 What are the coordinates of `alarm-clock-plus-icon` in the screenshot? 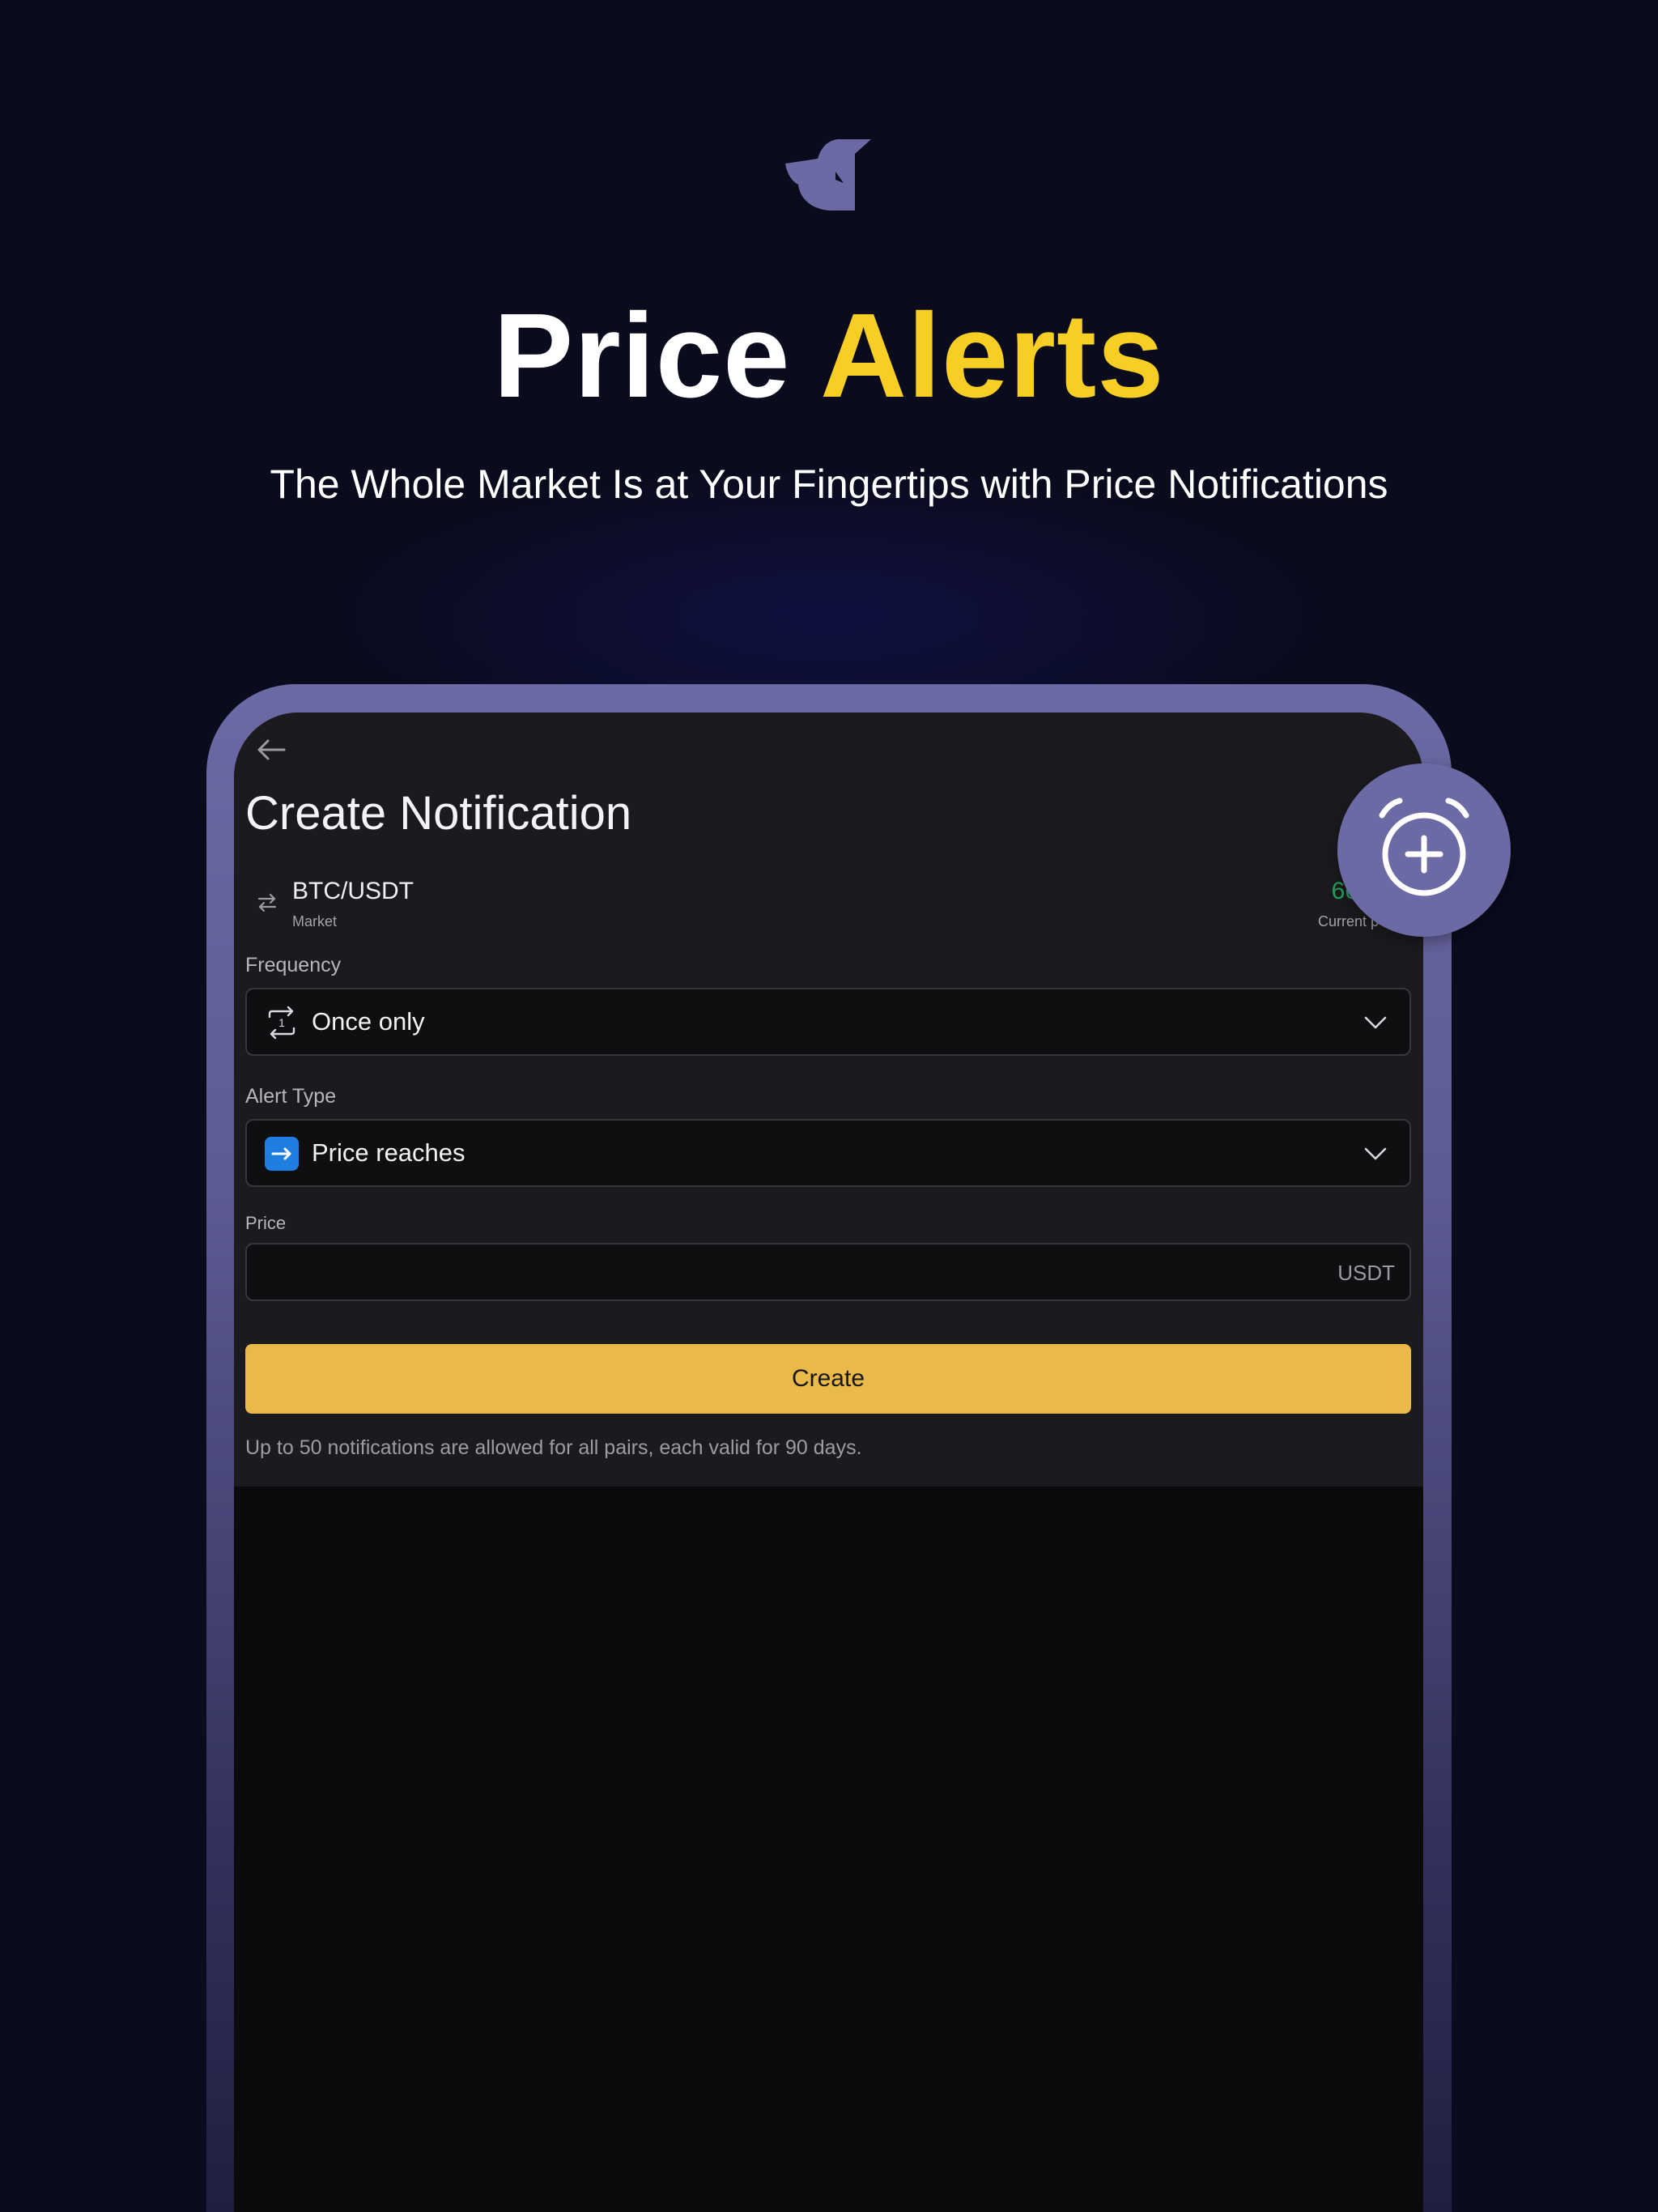 It's located at (1424, 847).